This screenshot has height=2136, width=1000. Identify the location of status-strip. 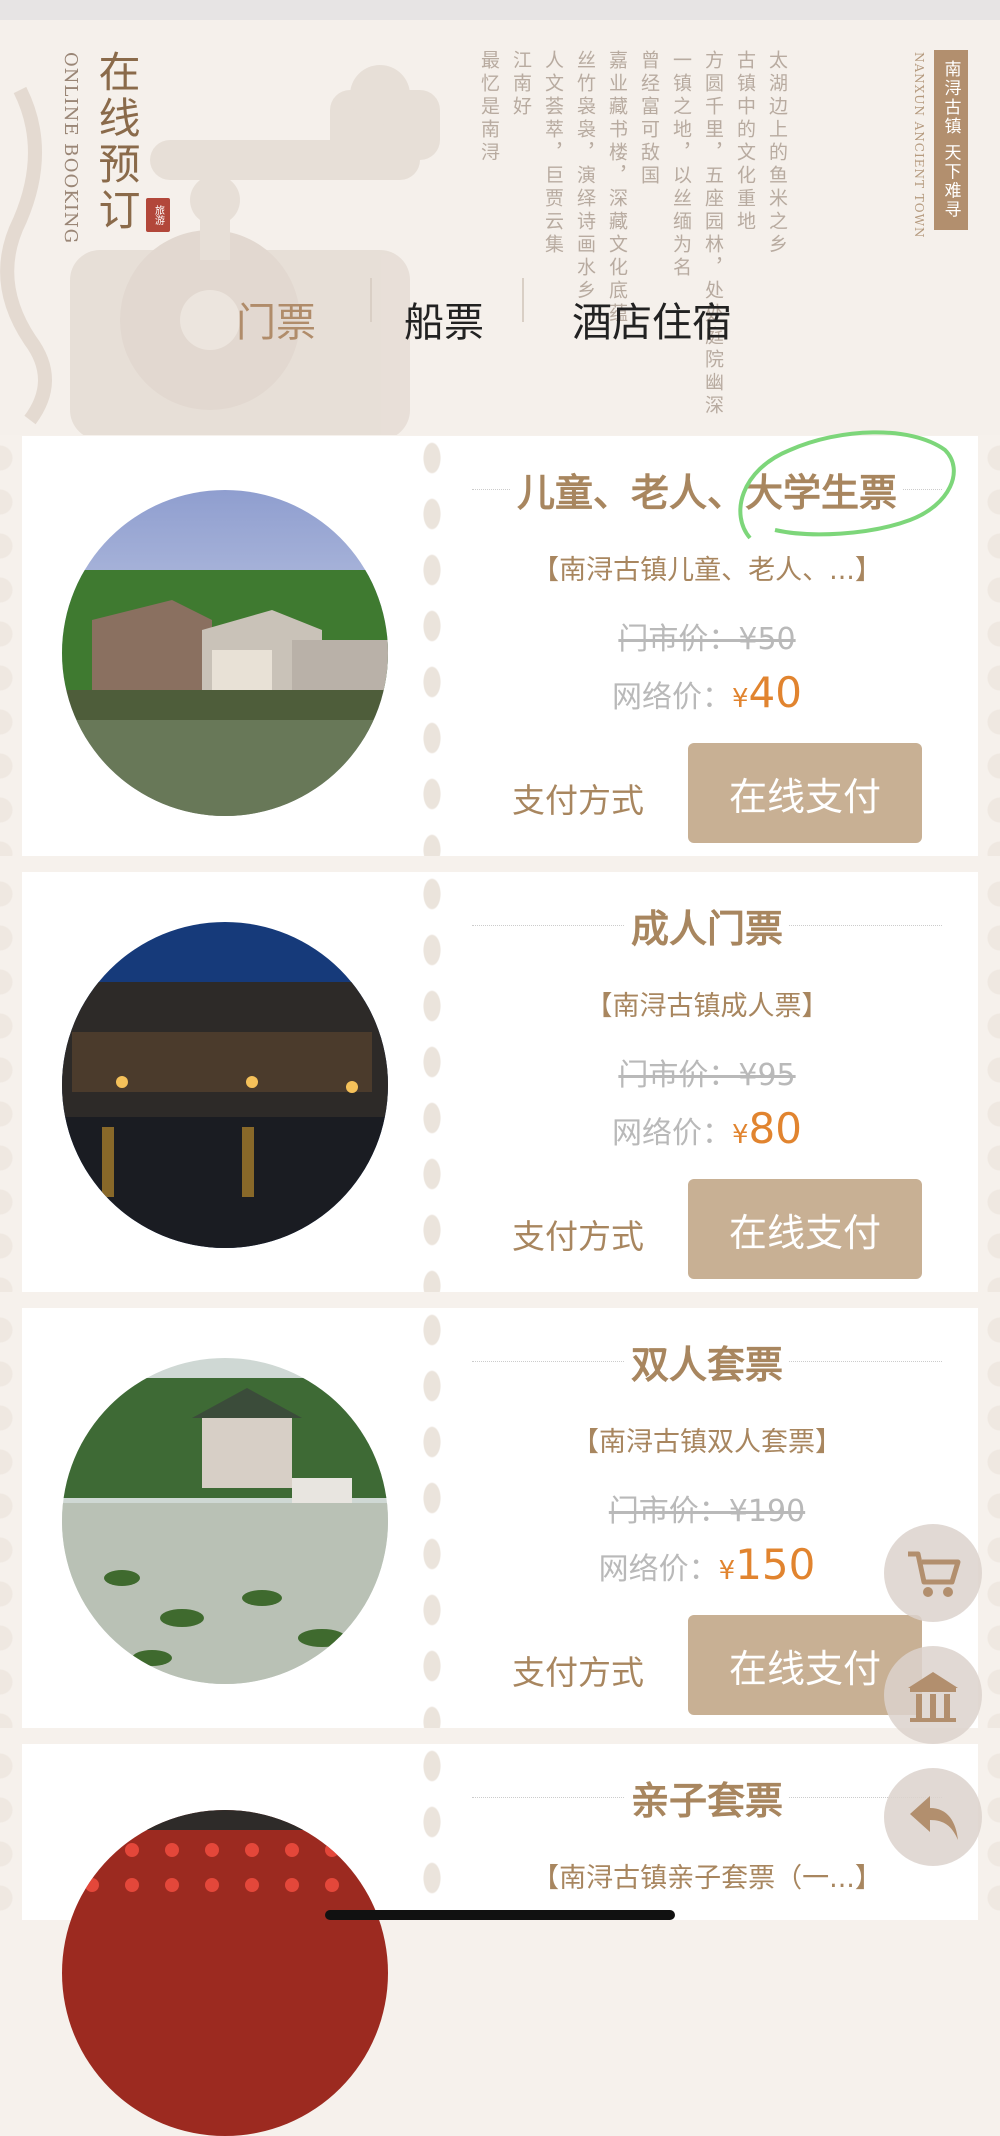
(500, 10).